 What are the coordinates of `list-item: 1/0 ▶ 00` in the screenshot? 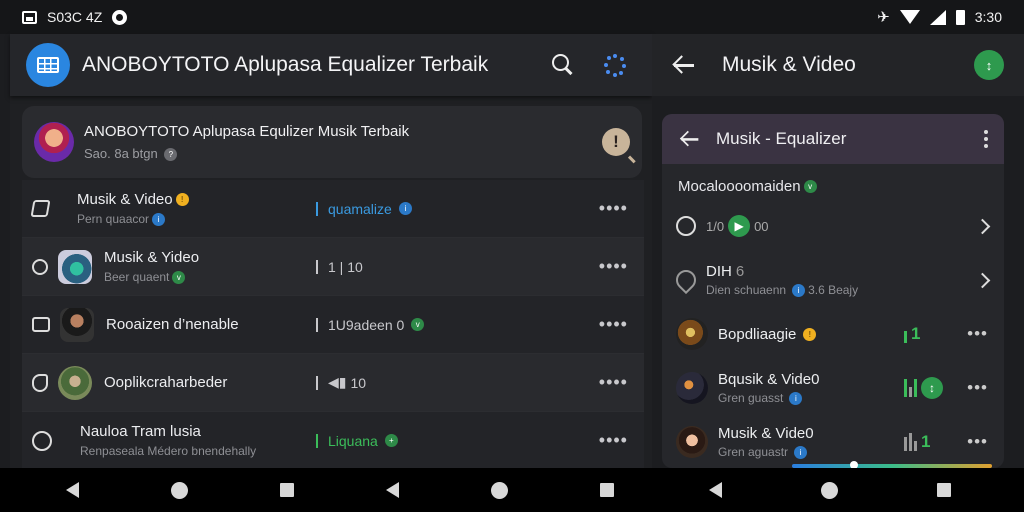 It's located at (833, 226).